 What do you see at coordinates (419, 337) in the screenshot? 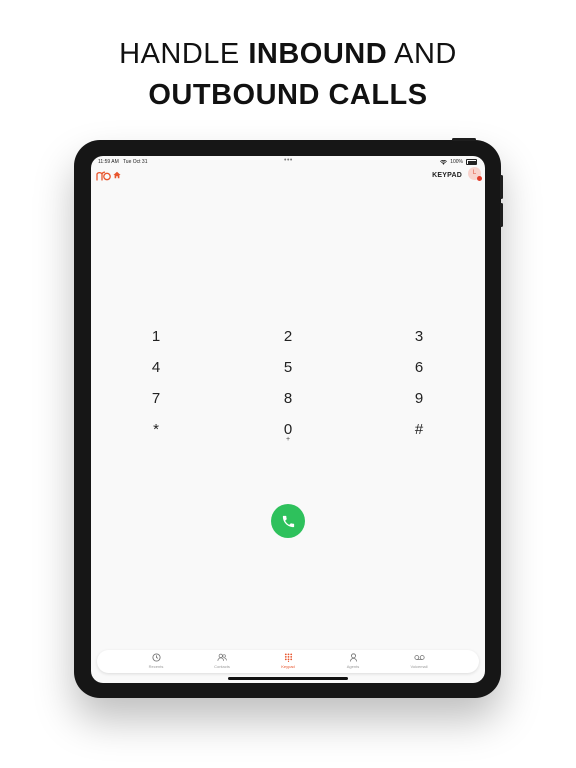
I see `key-3: 3` at bounding box center [419, 337].